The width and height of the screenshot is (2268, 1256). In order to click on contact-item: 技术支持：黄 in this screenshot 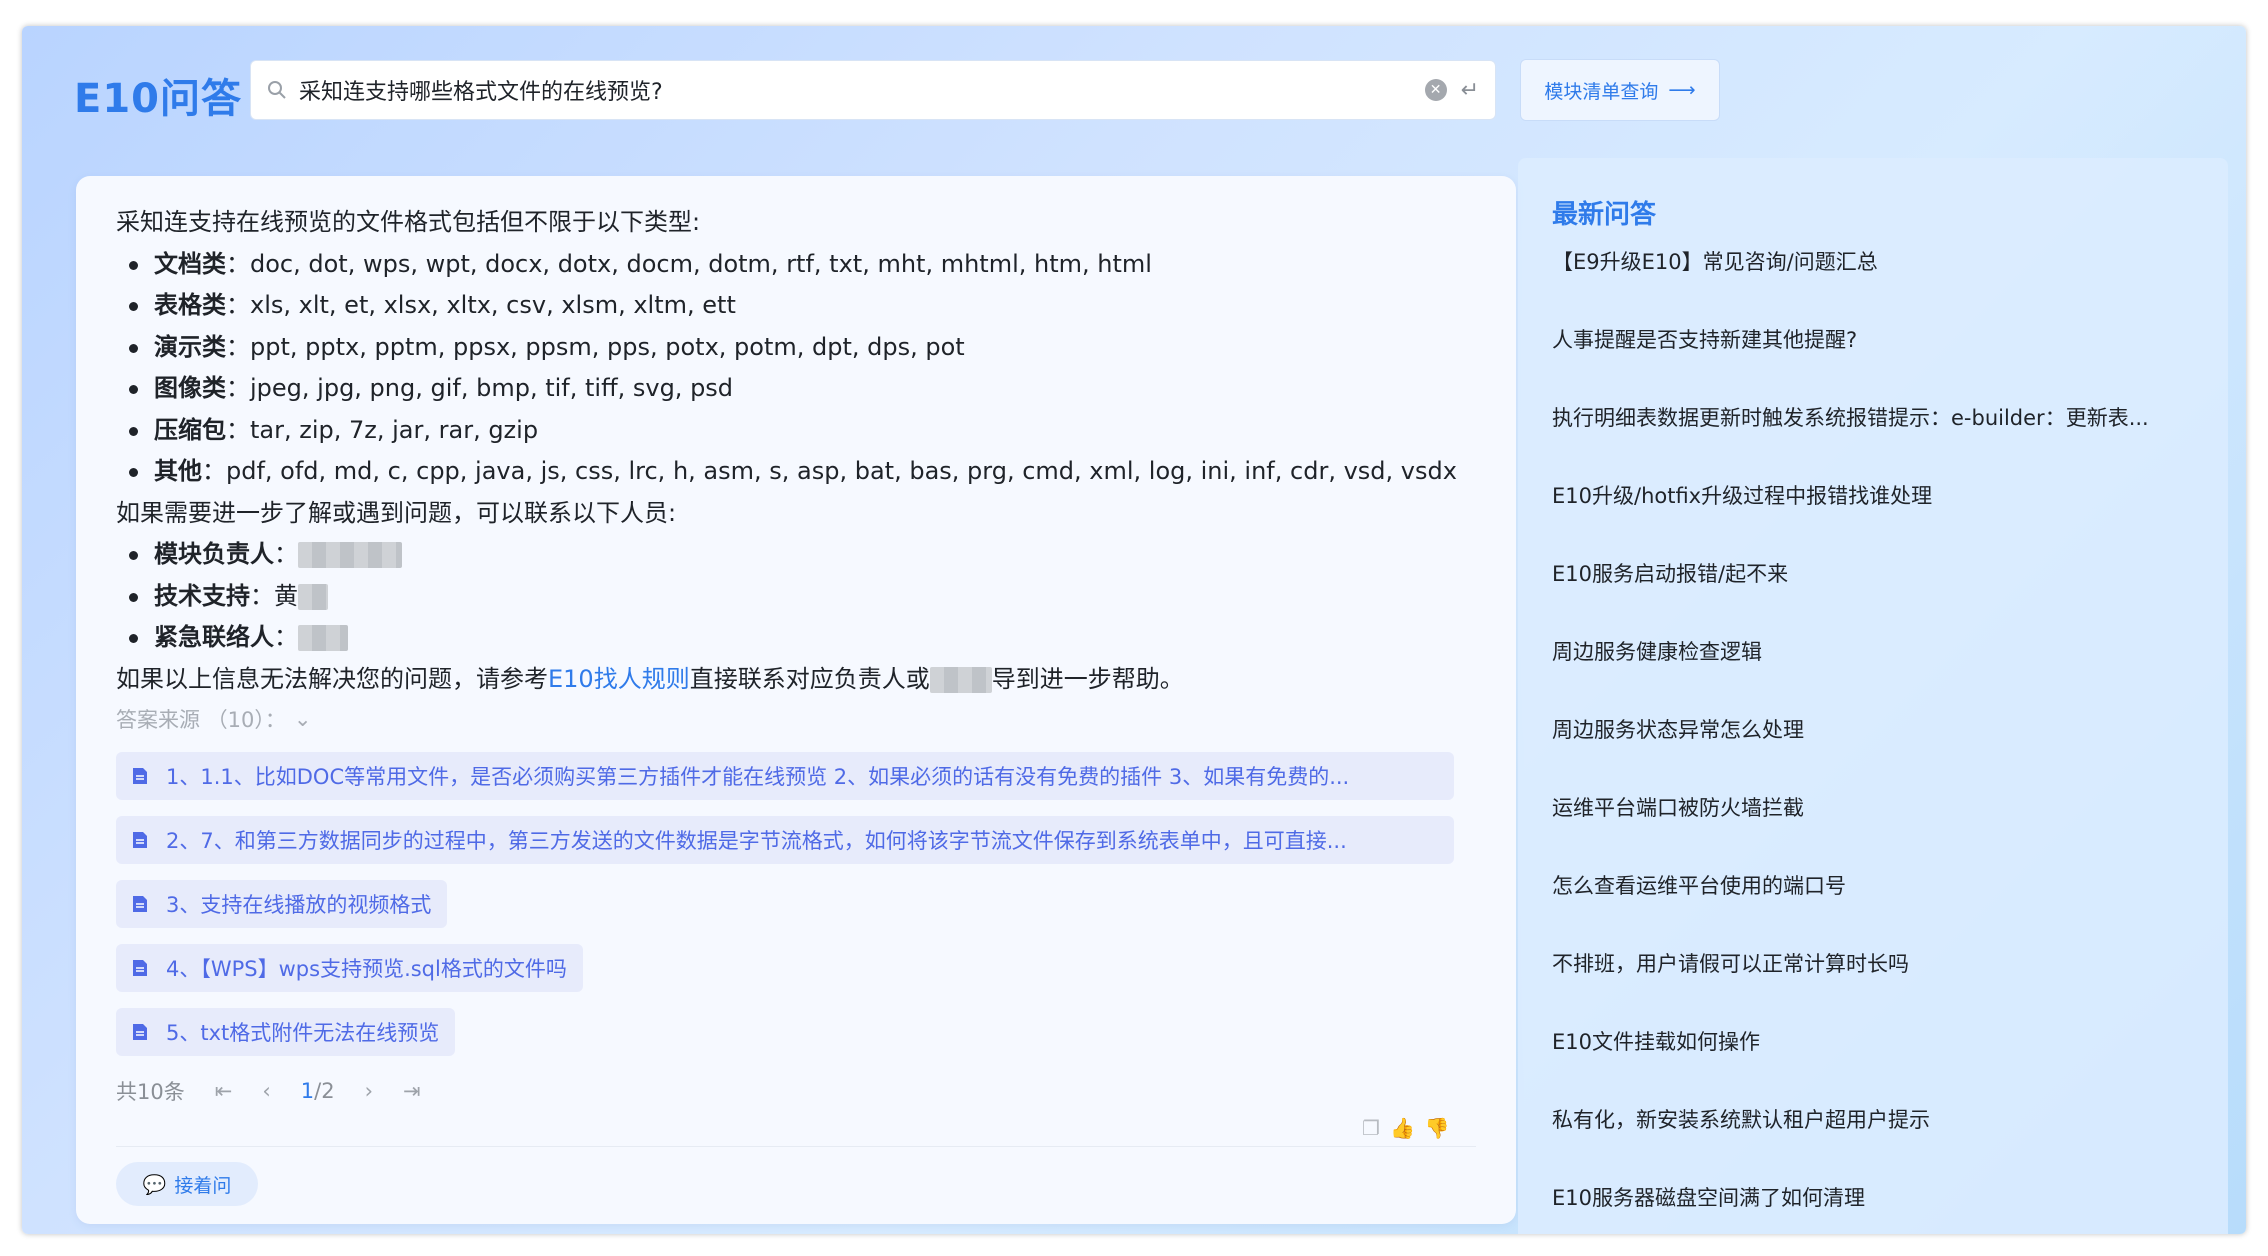, I will do `click(796, 597)`.